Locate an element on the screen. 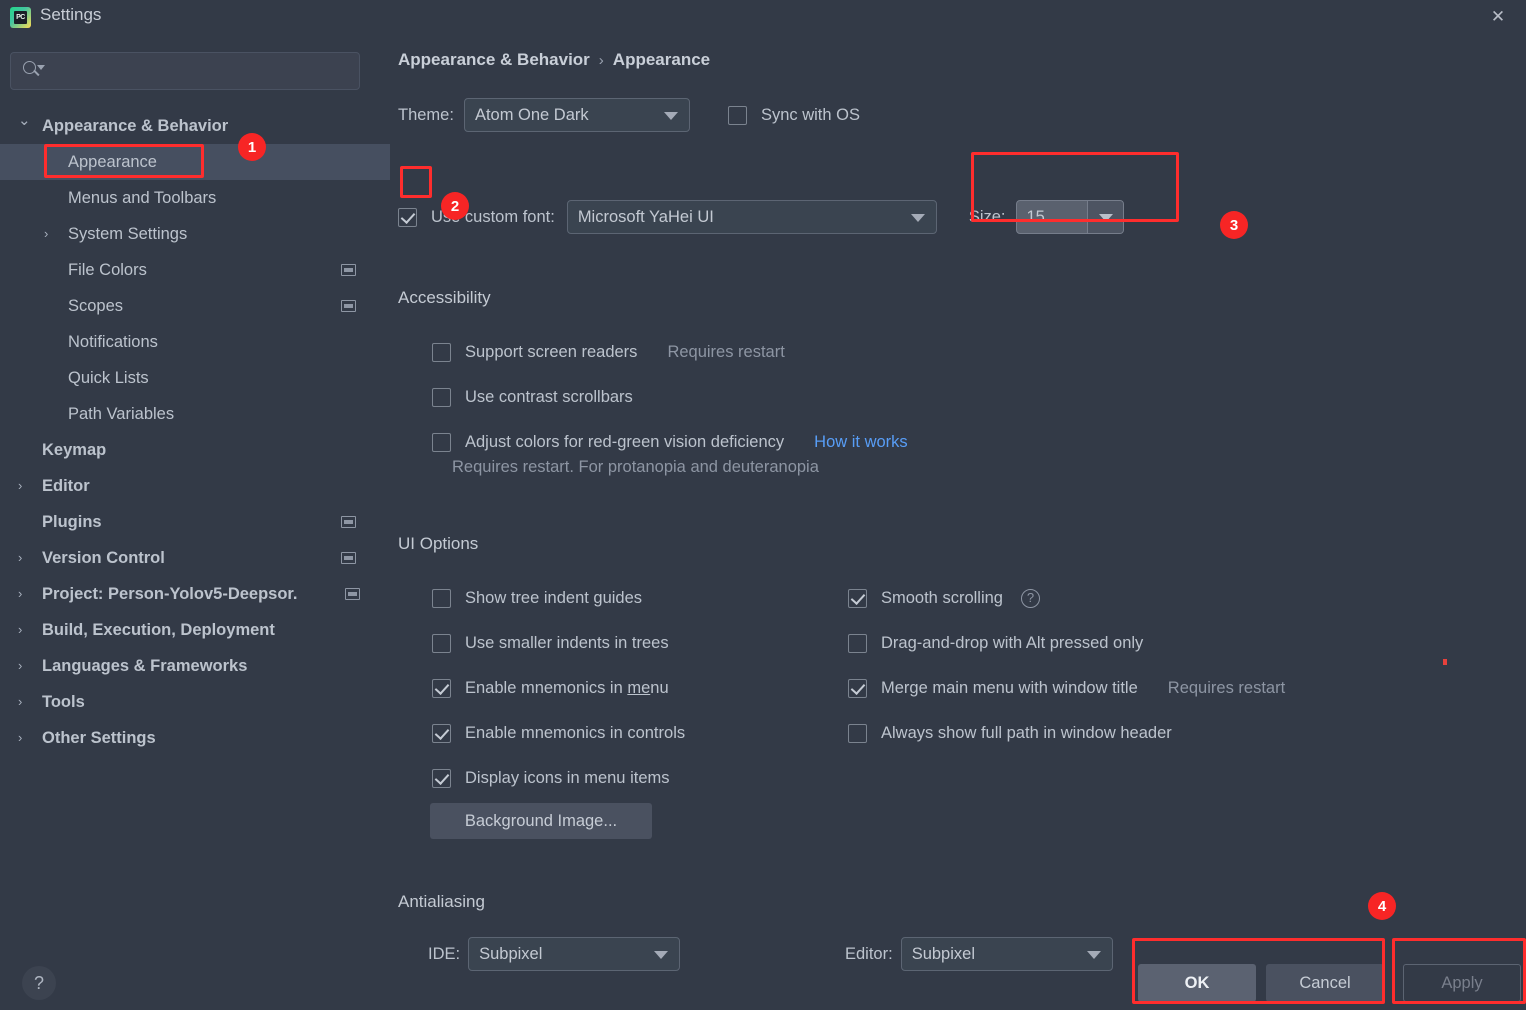 The width and height of the screenshot is (1526, 1010). use-custom-font-checkbox is located at coordinates (407, 217).